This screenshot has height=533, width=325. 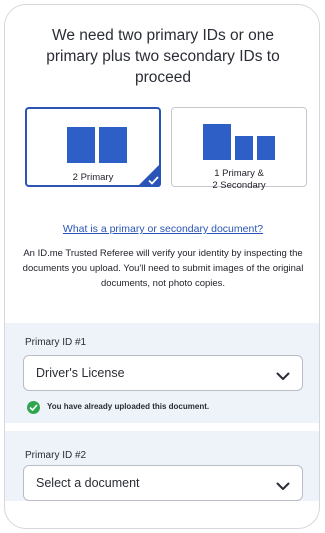 I want to click on option-2-primary: 2 Primary, so click(x=93, y=147).